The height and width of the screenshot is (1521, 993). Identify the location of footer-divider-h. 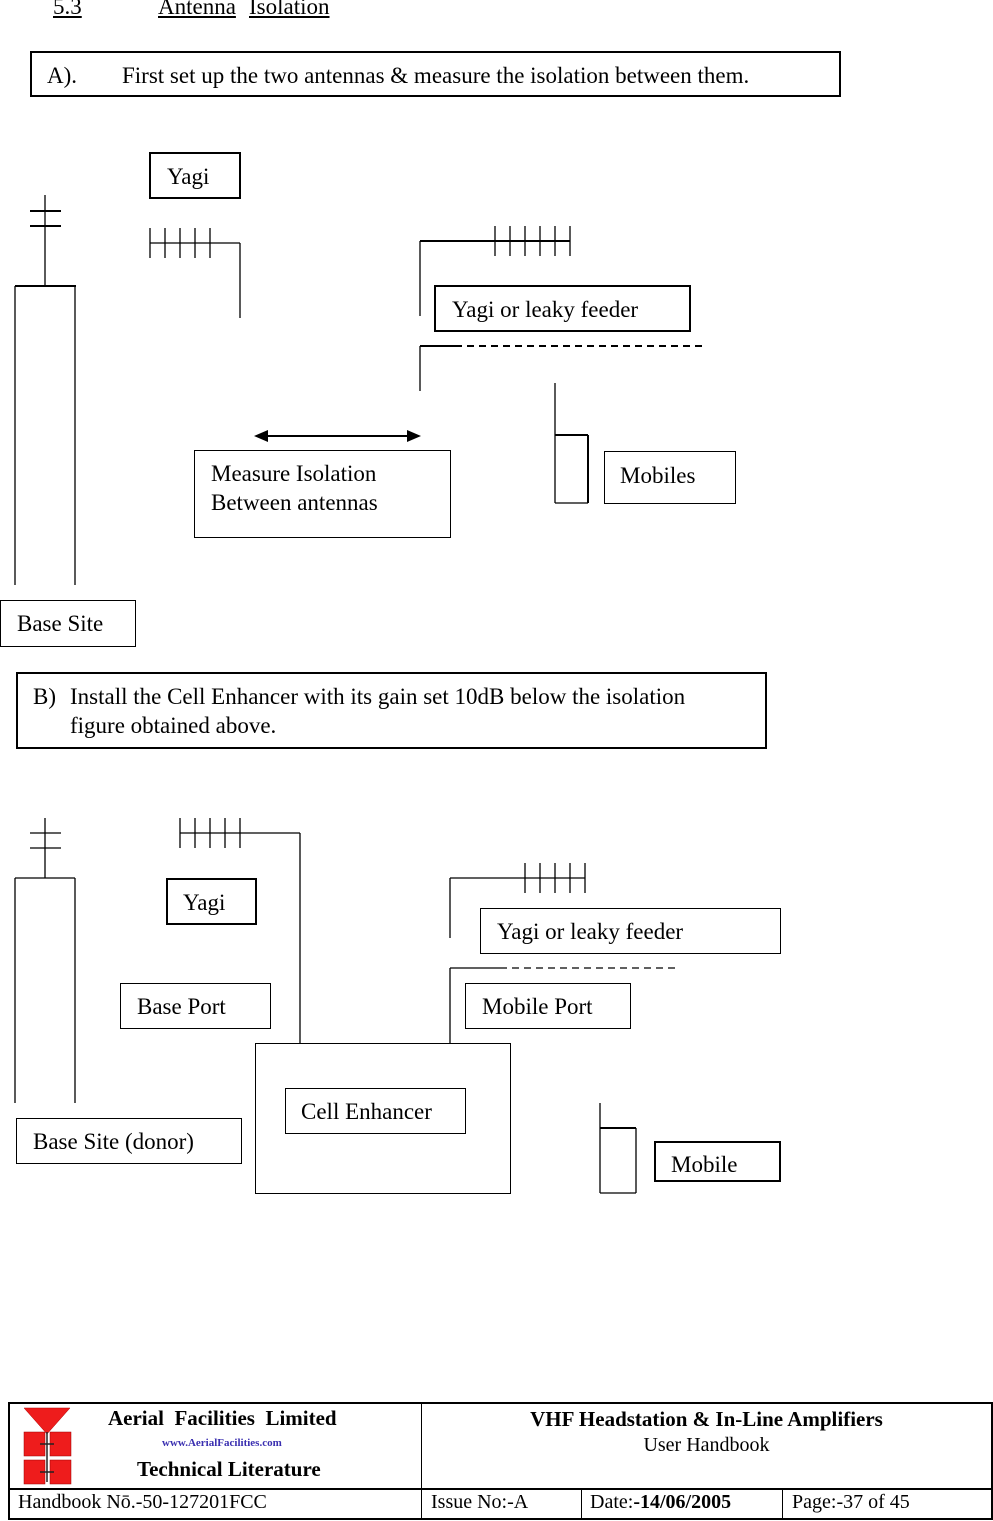
(500, 1489).